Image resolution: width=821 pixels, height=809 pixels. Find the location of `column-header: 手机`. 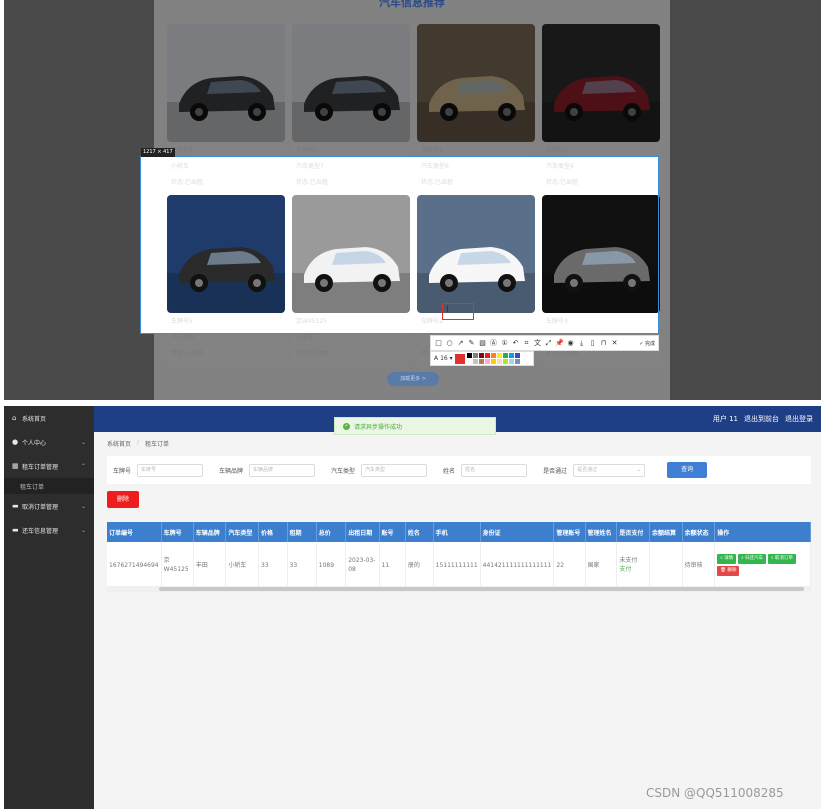

column-header: 手机 is located at coordinates (457, 532).